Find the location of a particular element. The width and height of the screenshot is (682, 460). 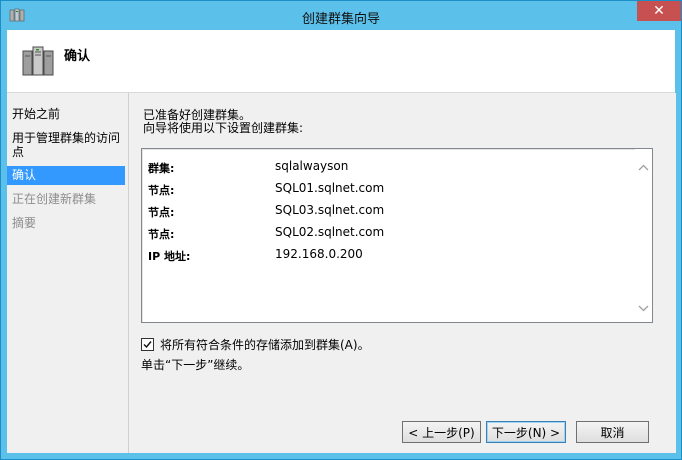

add-storage-option: 将所有符合条件的存储添加到群集(A)。 is located at coordinates (255, 344).